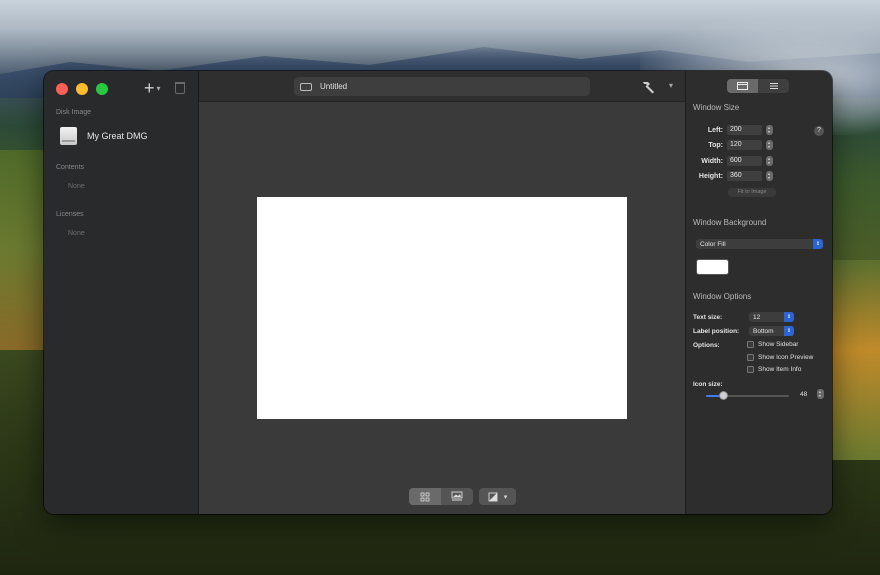  Describe the element at coordinates (763, 331) in the screenshot. I see `label-position-value: Bottom` at that location.